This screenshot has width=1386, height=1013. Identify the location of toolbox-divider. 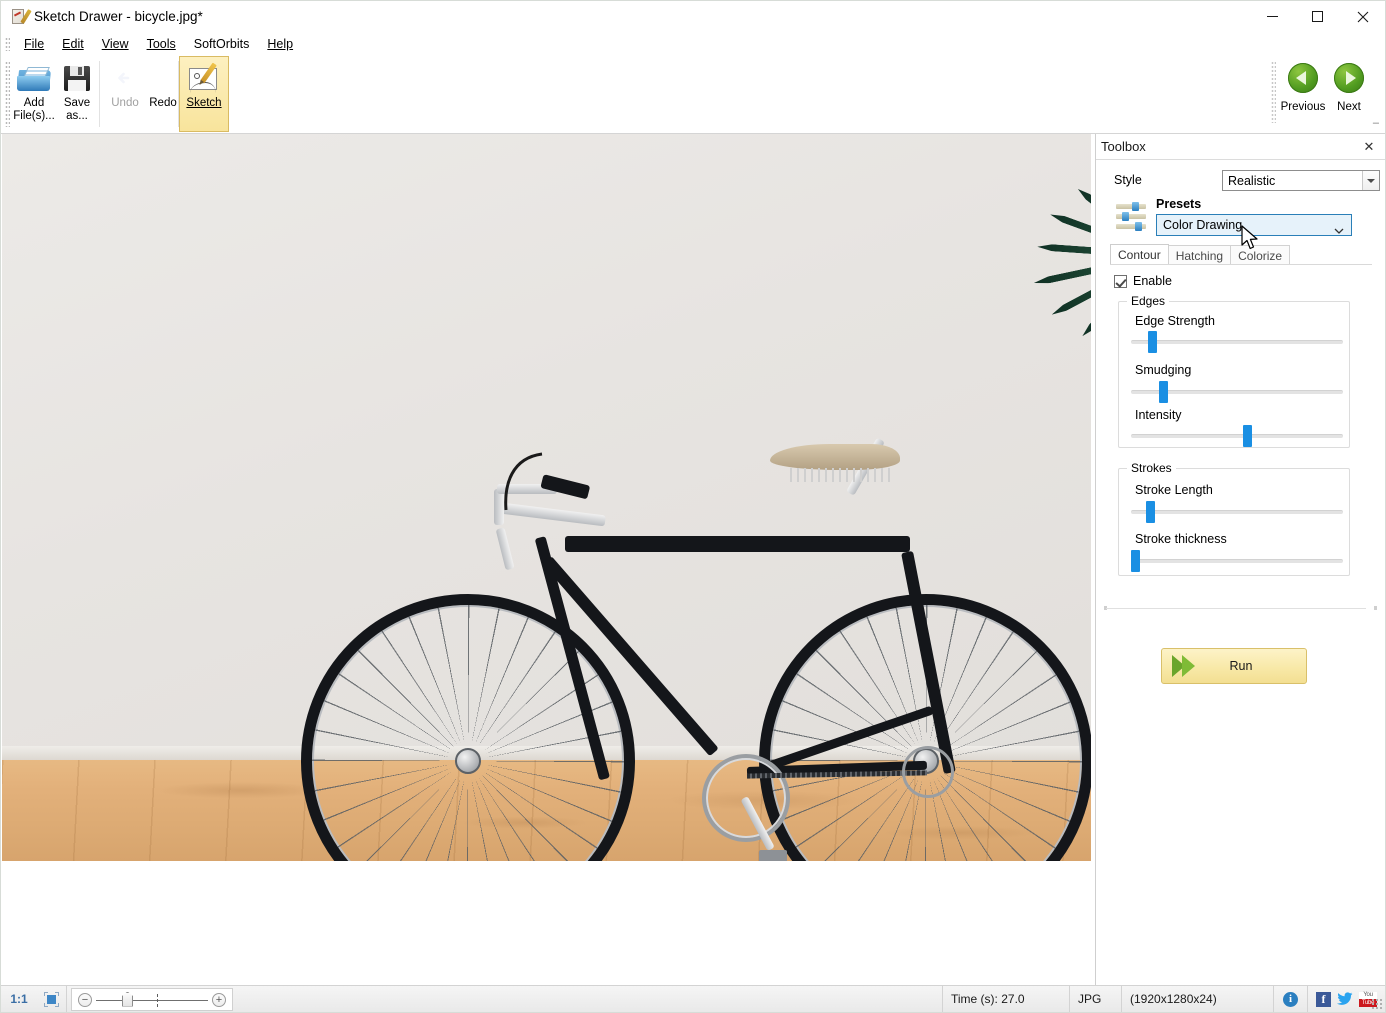
(1236, 608).